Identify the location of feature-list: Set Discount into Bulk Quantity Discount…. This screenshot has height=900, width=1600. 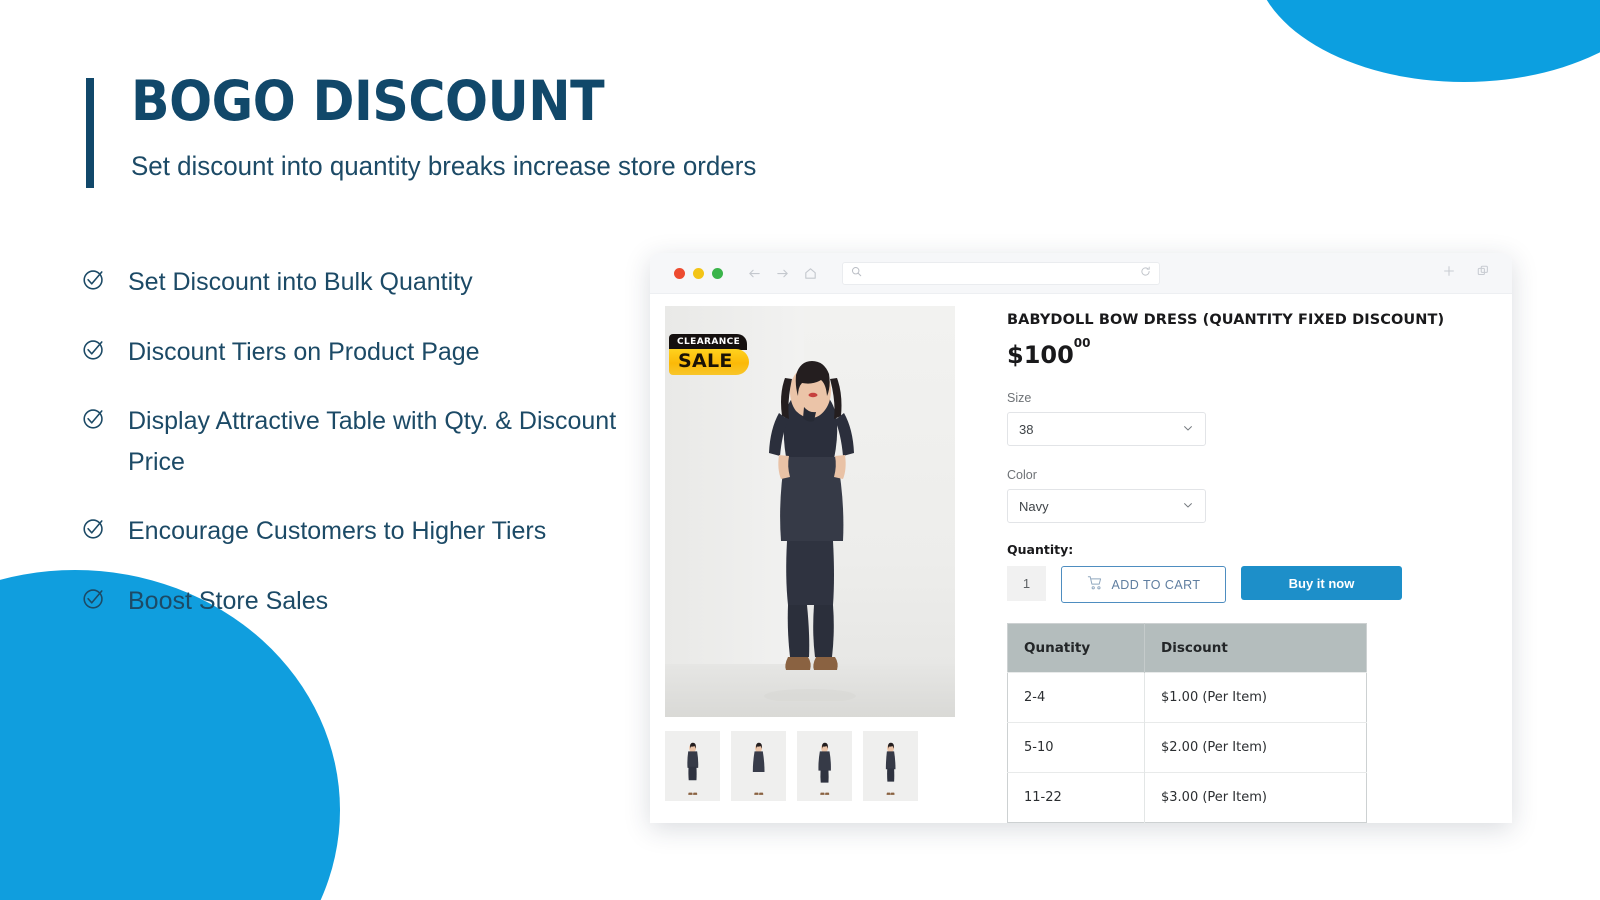
(362, 441).